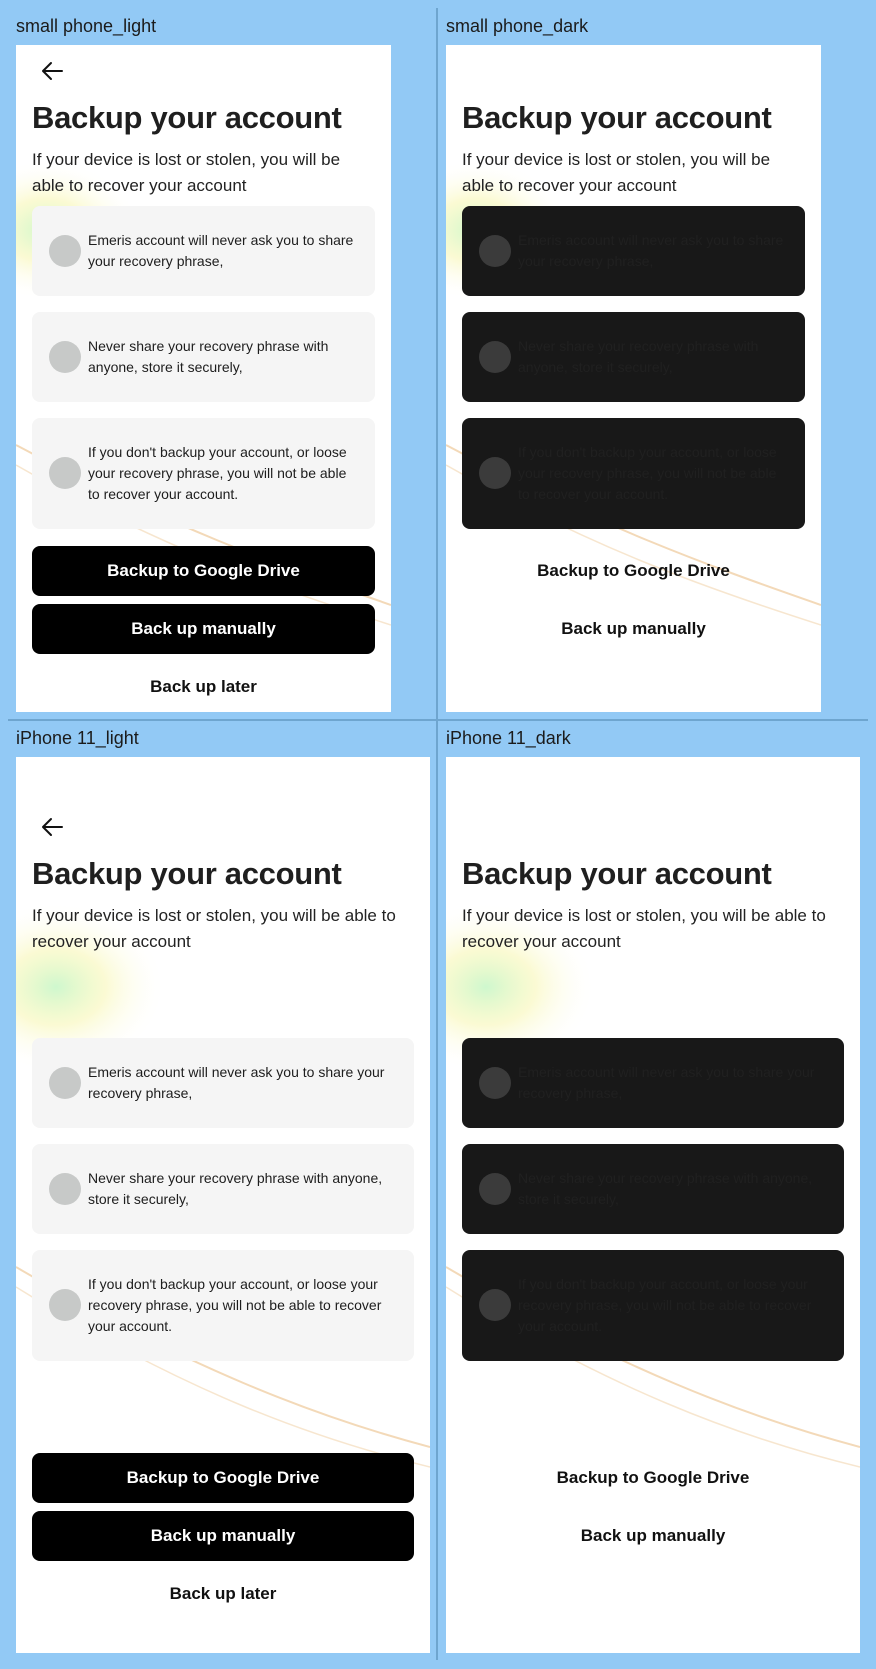 This screenshot has width=876, height=1669. Describe the element at coordinates (508, 738) in the screenshot. I see `frame-label: iPhone 11_dark` at that location.